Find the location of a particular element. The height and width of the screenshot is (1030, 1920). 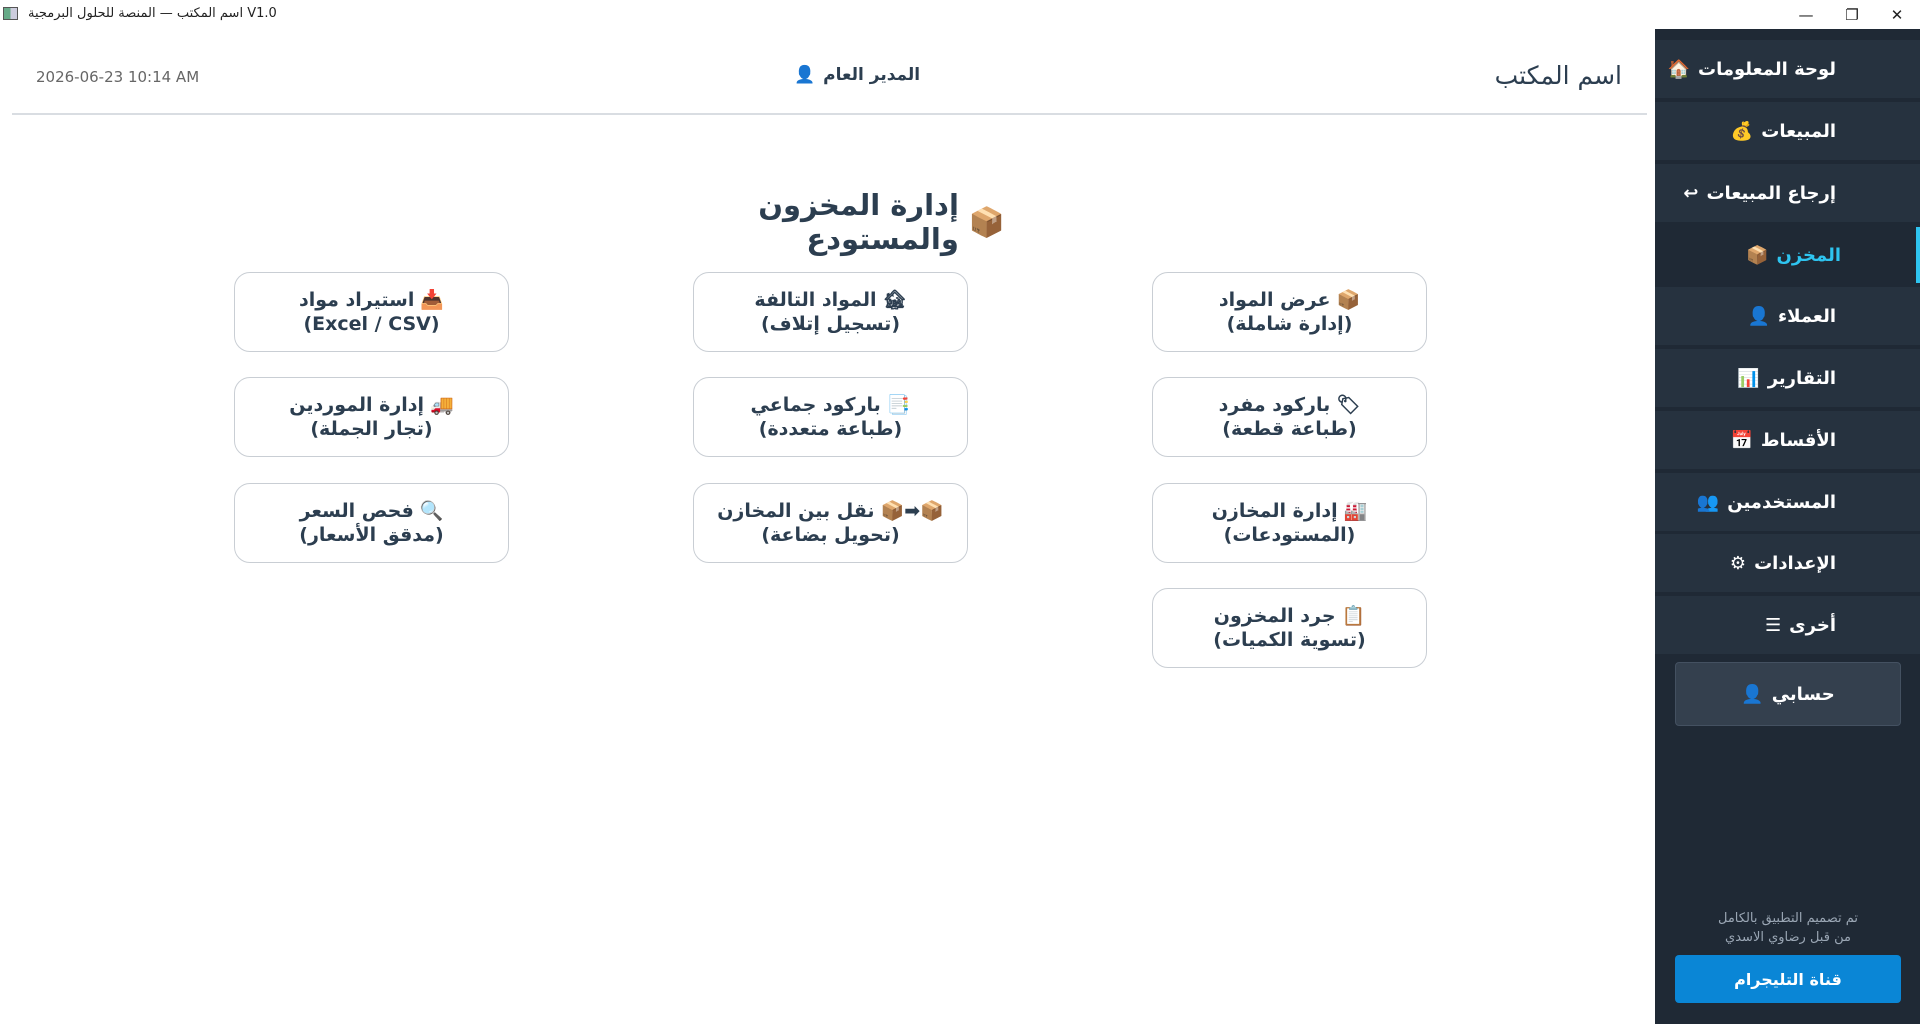

card-title: نقل بين المخازن is located at coordinates (796, 511).